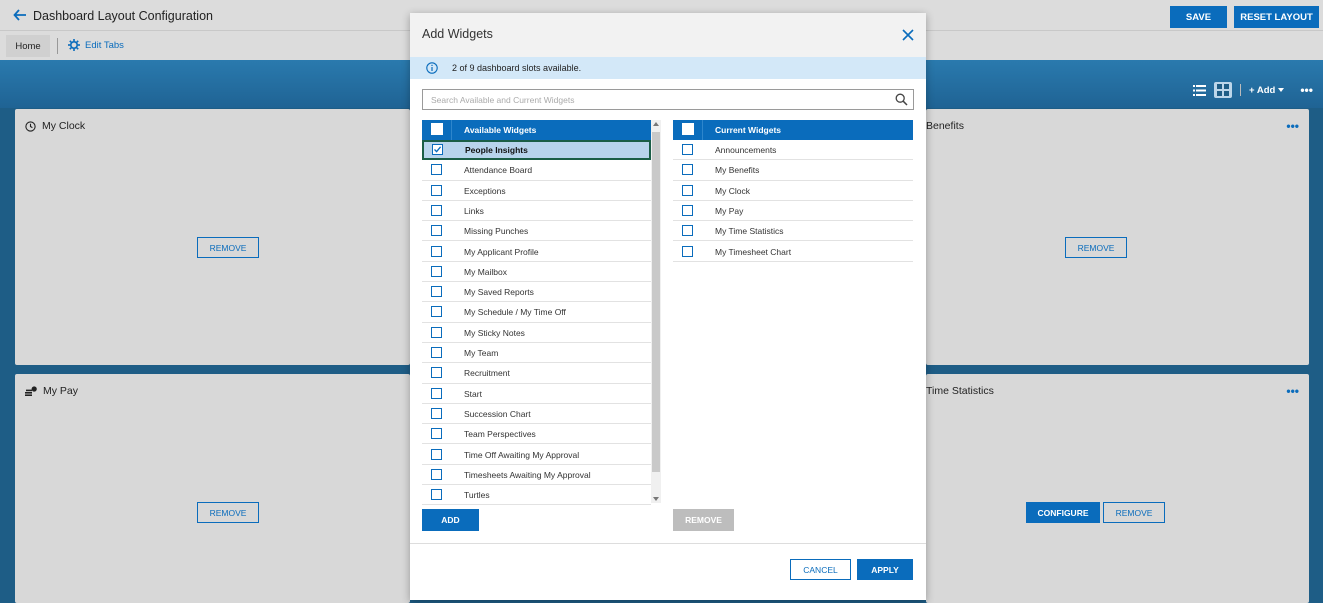  Describe the element at coordinates (702, 130) in the screenshot. I see `header-divider` at that location.